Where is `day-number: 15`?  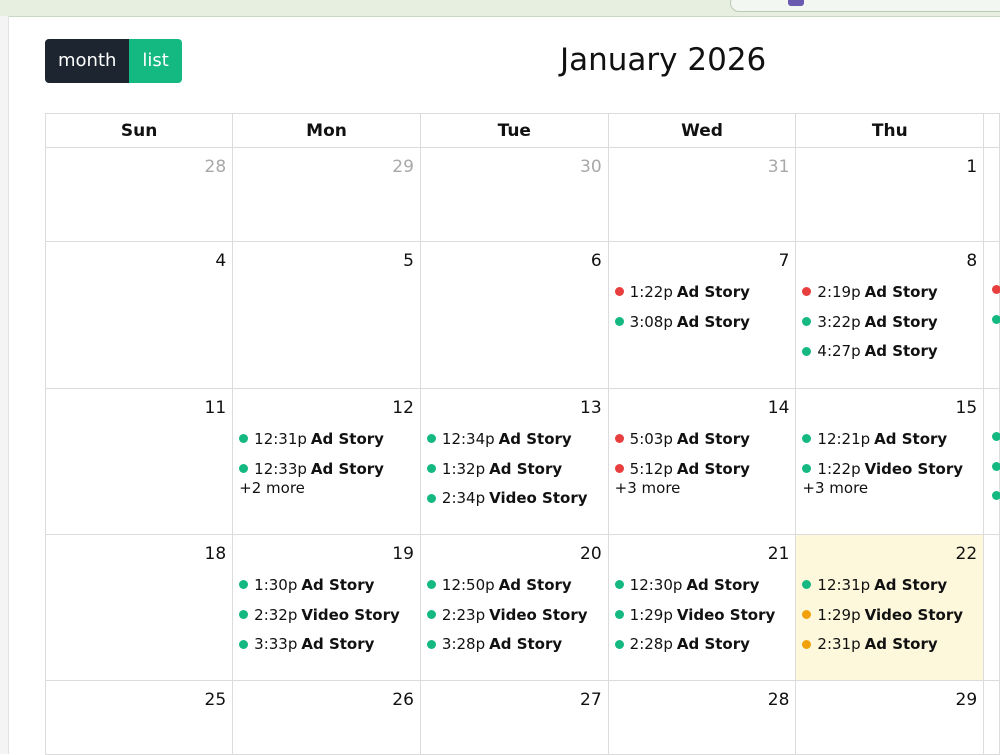
day-number: 15 is located at coordinates (889, 406).